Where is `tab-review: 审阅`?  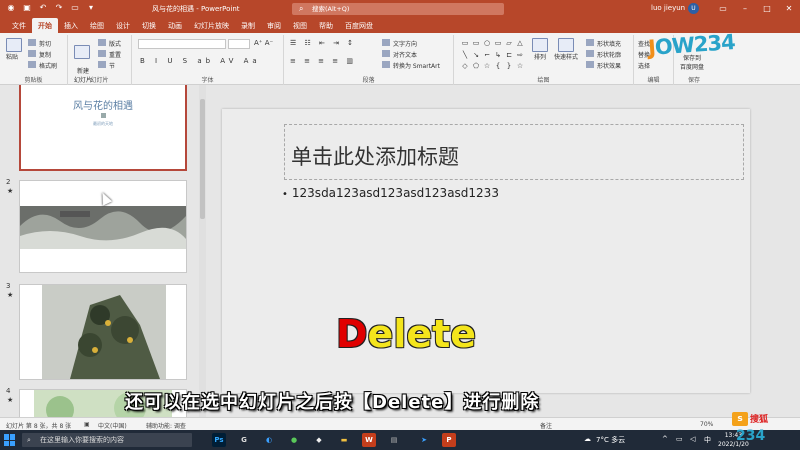
tab-review: 审阅 is located at coordinates (274, 25).